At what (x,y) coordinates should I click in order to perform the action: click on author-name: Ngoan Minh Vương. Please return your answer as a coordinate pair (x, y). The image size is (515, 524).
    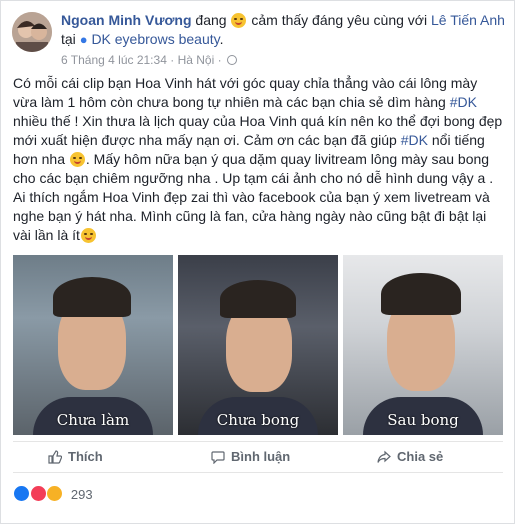
    Looking at the image, I should click on (126, 20).